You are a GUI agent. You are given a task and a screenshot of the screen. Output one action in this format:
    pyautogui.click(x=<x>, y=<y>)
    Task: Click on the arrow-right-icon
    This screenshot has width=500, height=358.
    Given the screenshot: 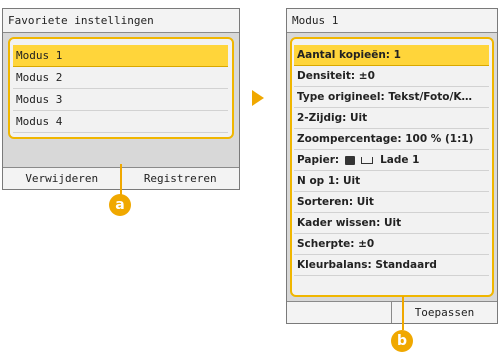 What is the action you would take?
    pyautogui.click(x=258, y=98)
    